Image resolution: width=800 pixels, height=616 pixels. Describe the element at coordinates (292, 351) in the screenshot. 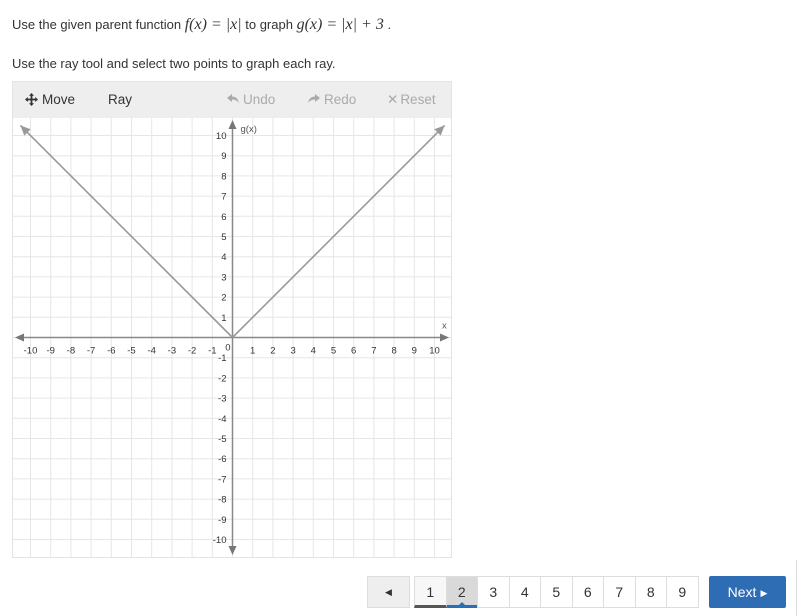

I see `x-tick-label: 3` at that location.